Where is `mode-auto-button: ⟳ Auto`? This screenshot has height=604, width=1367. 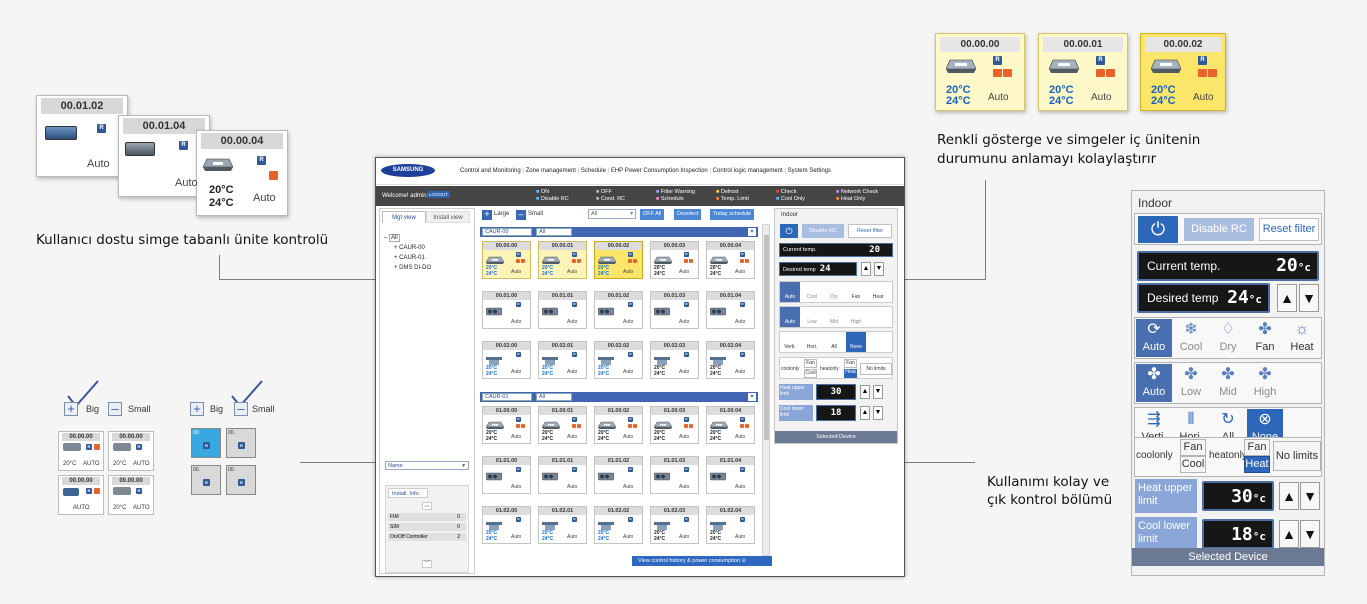
mode-auto-button: ⟳ Auto is located at coordinates (1154, 338).